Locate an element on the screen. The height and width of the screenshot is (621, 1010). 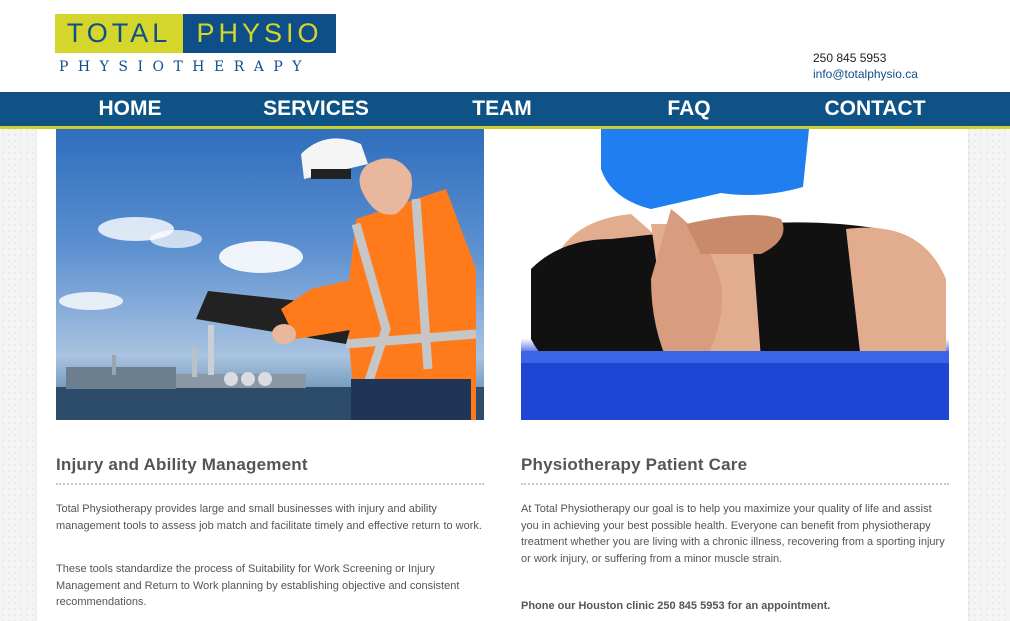
header-email-link: info@totalphysio.ca is located at coordinates (865, 74).